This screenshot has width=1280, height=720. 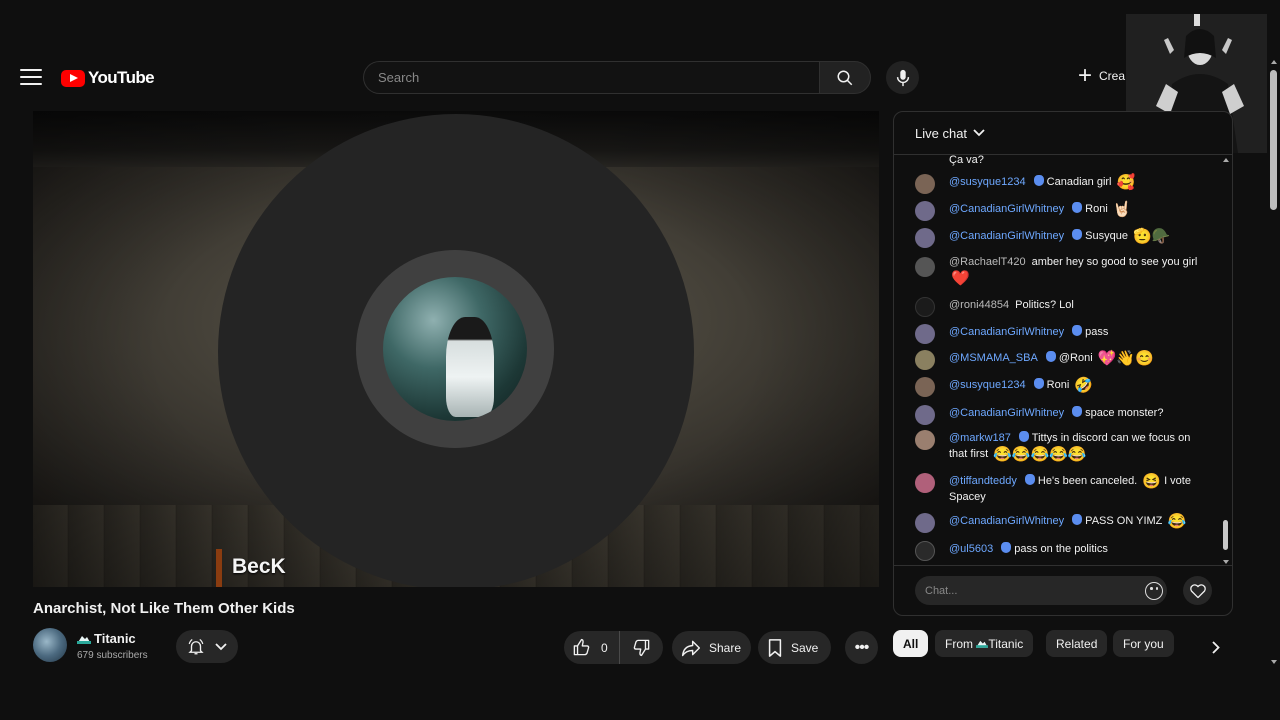 I want to click on chevron-right-icon, so click(x=1216, y=647).